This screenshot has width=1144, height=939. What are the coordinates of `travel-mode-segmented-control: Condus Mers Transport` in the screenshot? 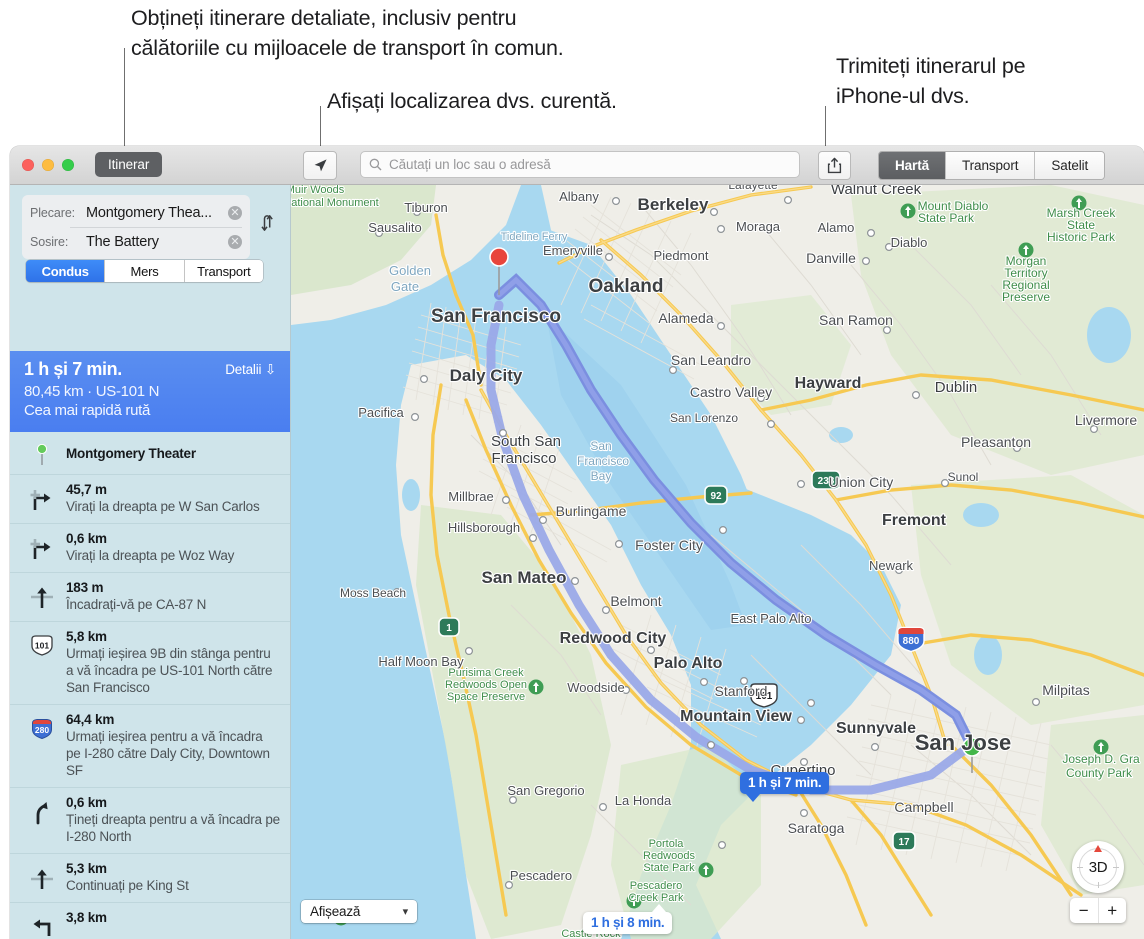 It's located at (144, 271).